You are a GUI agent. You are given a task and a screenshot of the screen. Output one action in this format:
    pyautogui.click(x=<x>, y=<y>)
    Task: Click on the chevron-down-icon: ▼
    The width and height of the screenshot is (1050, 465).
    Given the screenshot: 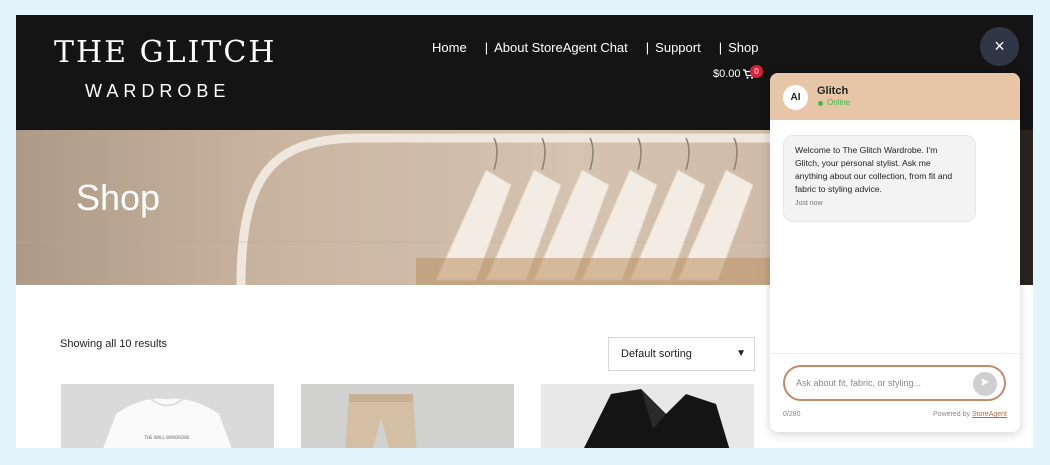 What is the action you would take?
    pyautogui.click(x=741, y=353)
    